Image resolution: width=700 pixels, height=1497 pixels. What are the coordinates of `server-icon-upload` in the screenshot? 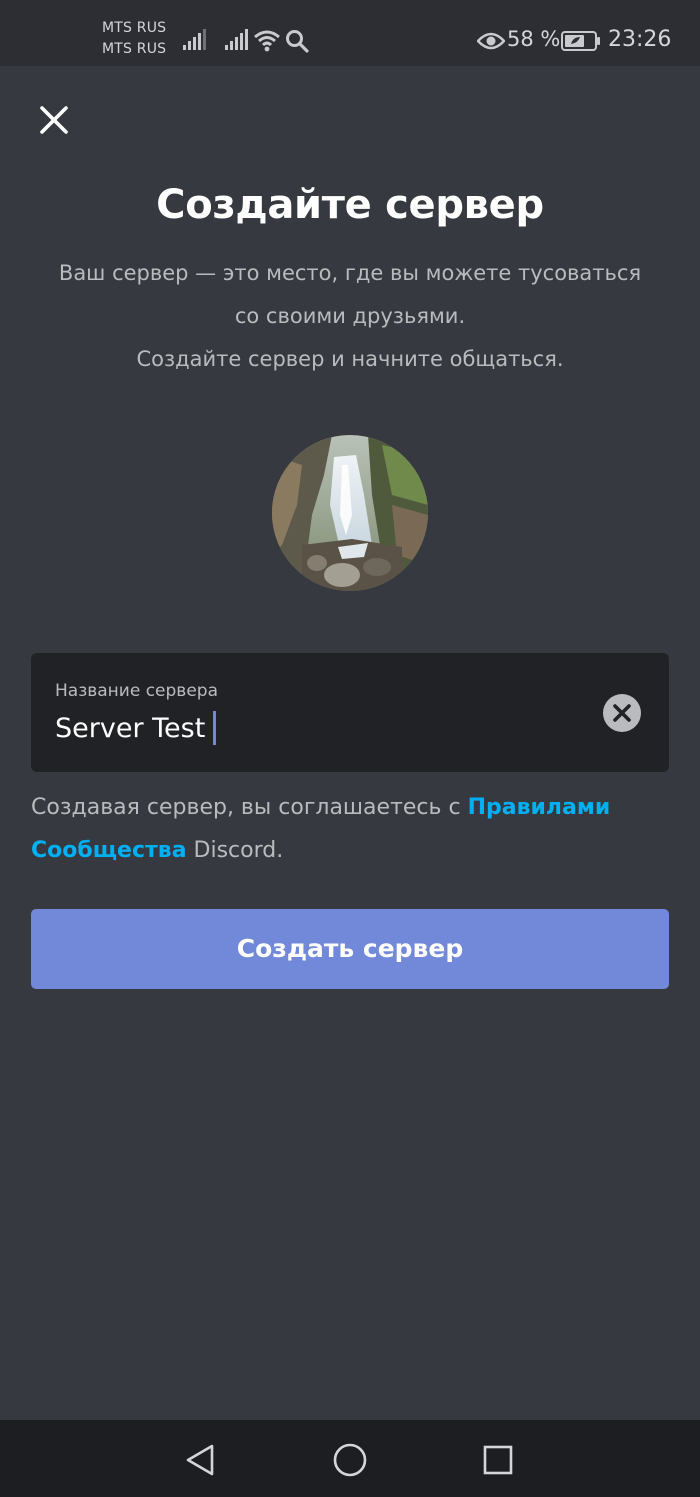 It's located at (350, 513).